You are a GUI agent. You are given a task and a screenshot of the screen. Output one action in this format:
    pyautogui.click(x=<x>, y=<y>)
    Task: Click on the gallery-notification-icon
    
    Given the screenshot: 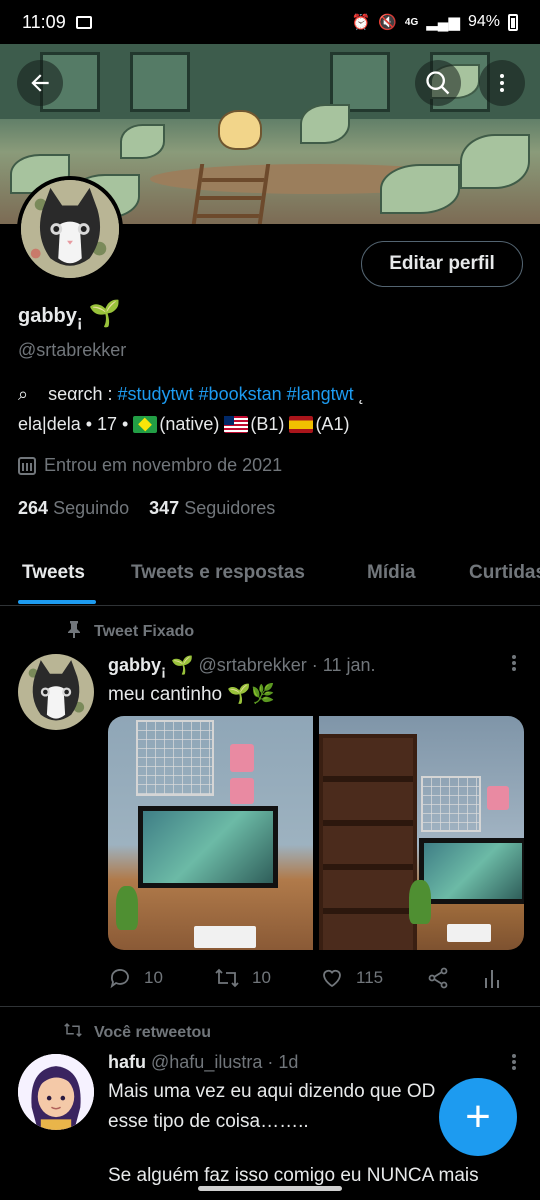 What is the action you would take?
    pyautogui.click(x=83, y=22)
    